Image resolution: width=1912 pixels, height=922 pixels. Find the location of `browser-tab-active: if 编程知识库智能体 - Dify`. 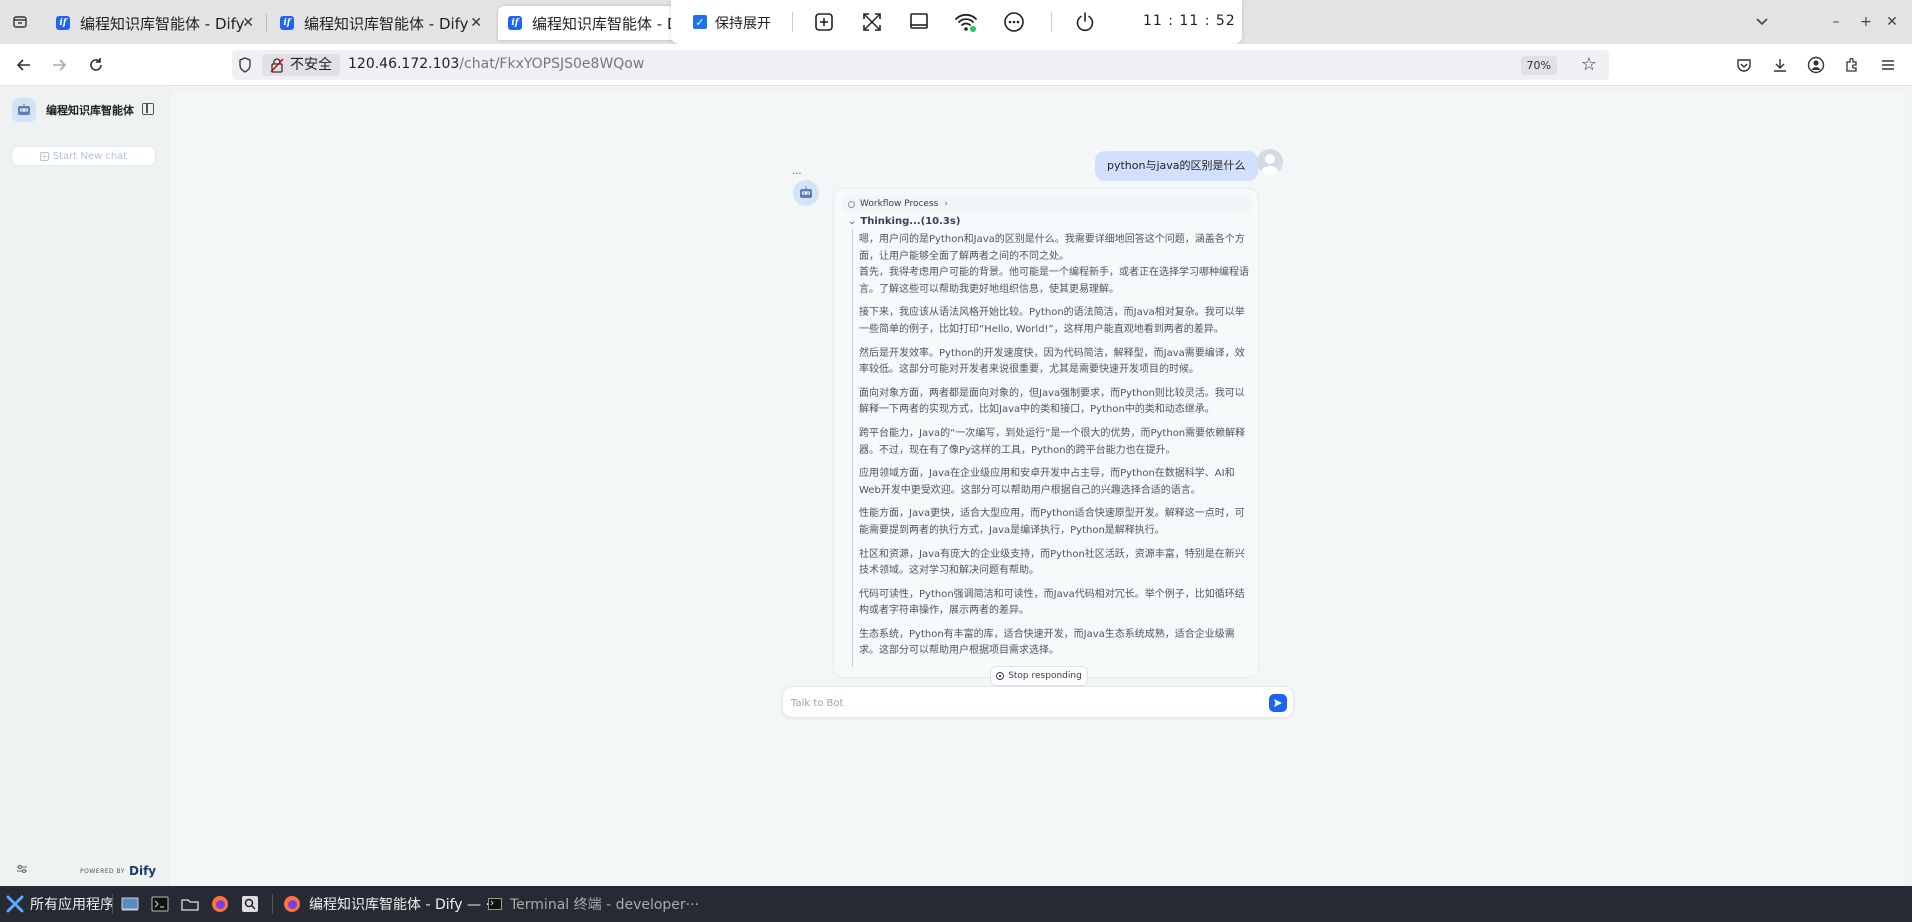

browser-tab-active: if 编程知识库智能体 - Dify is located at coordinates (586, 23).